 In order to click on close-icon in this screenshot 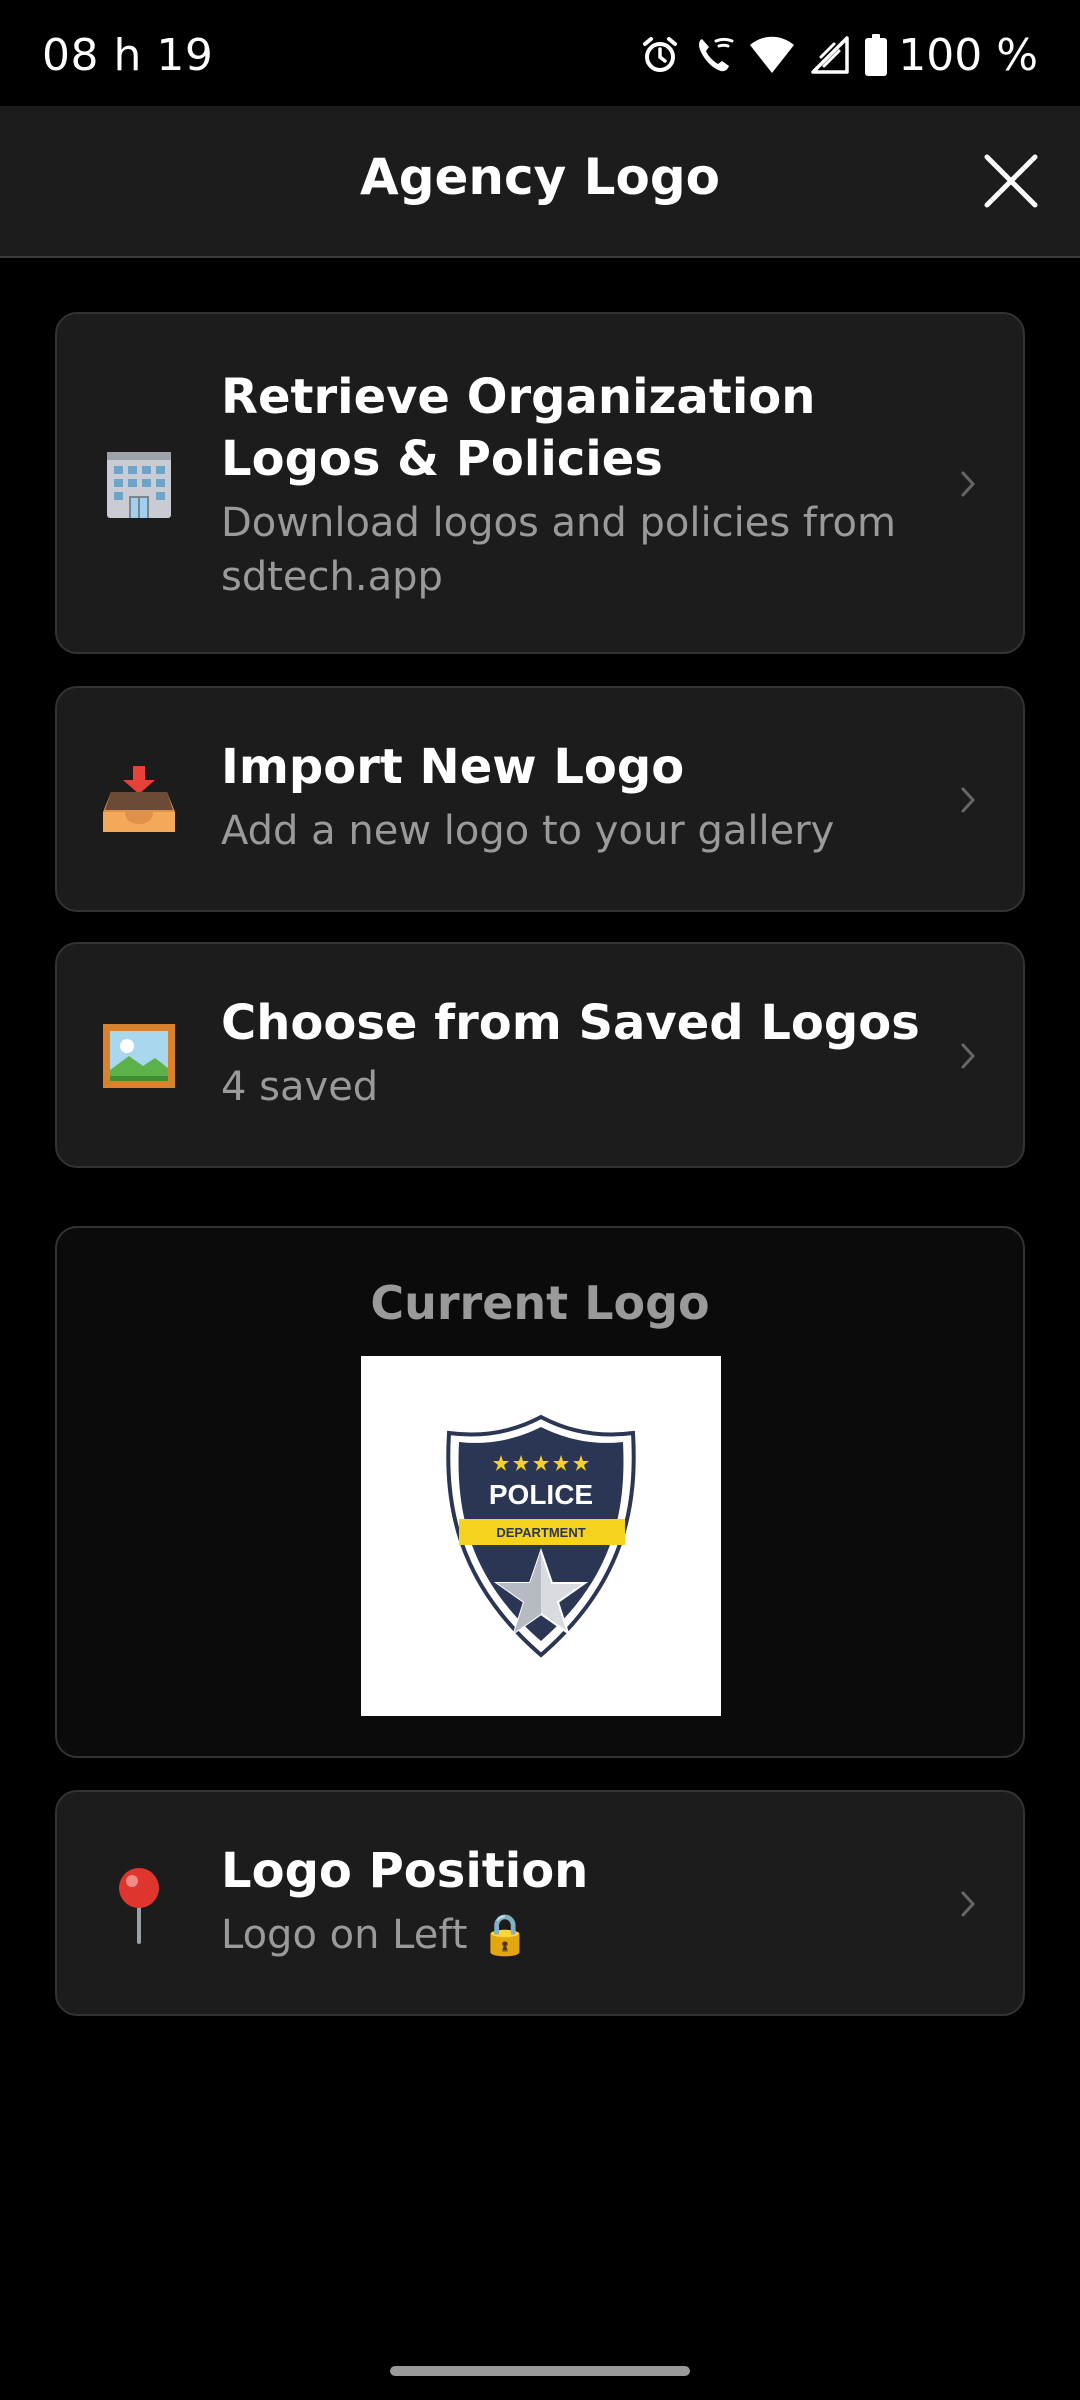, I will do `click(1011, 181)`.